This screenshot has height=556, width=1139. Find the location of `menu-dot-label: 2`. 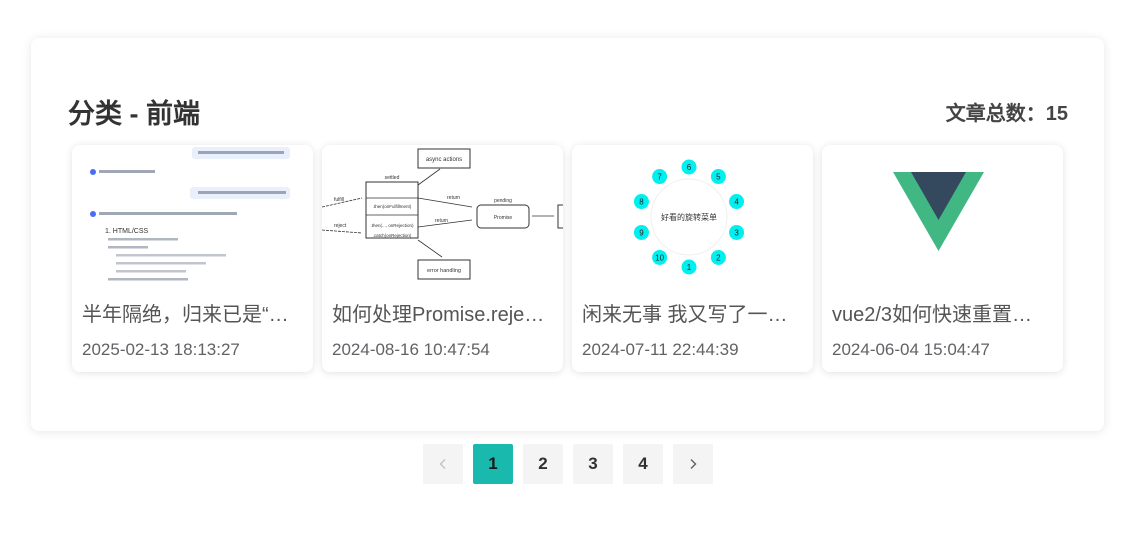

menu-dot-label: 2 is located at coordinates (718, 257).